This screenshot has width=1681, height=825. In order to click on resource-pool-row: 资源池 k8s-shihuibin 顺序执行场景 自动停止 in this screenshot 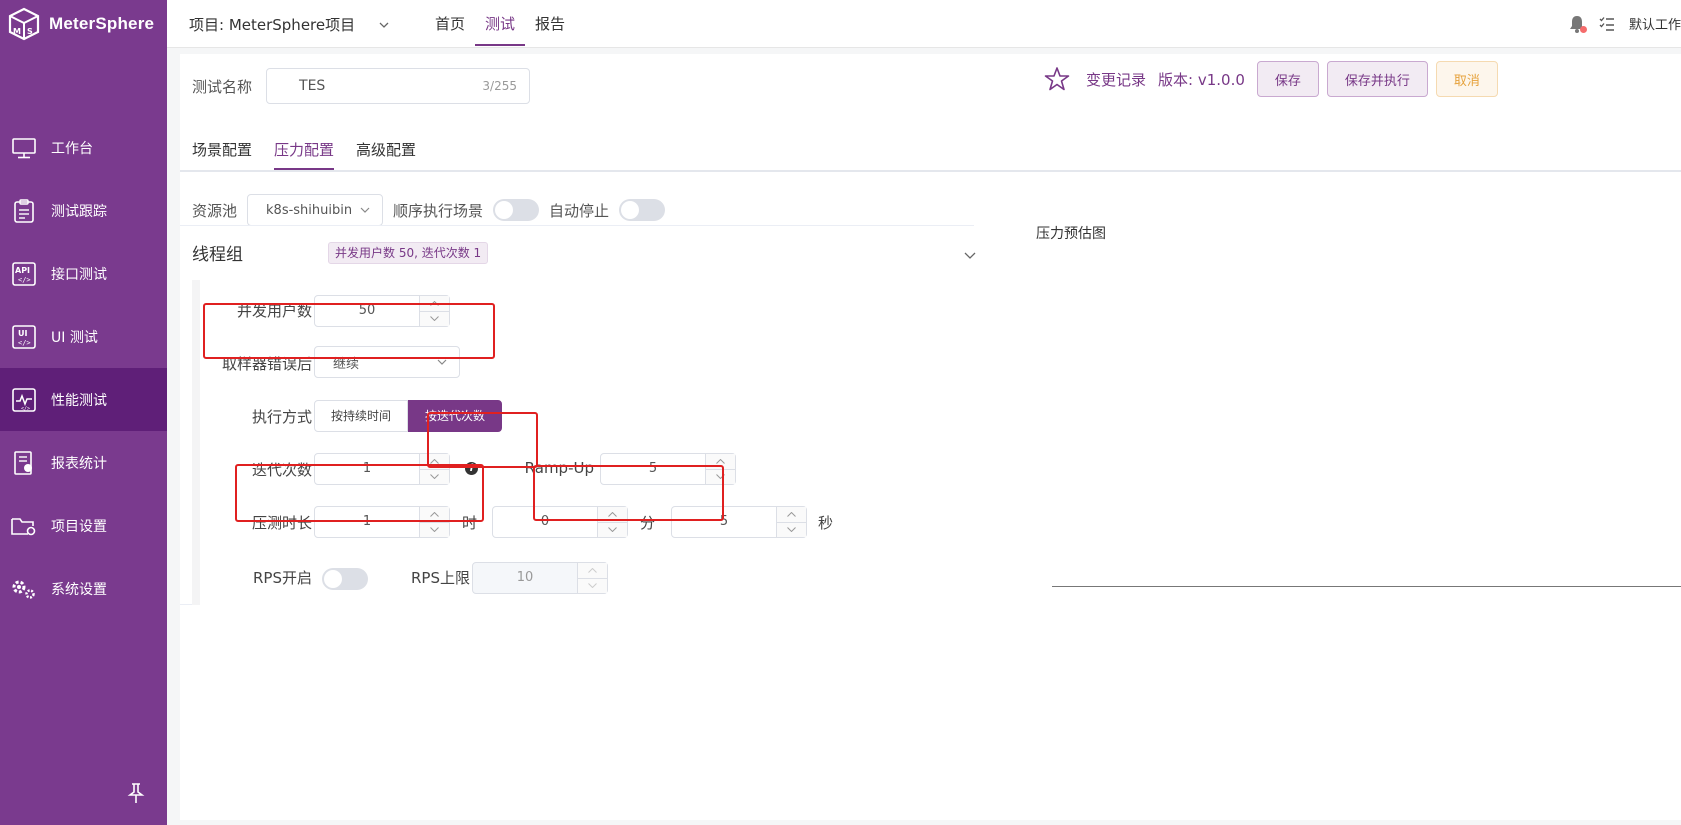, I will do `click(429, 210)`.